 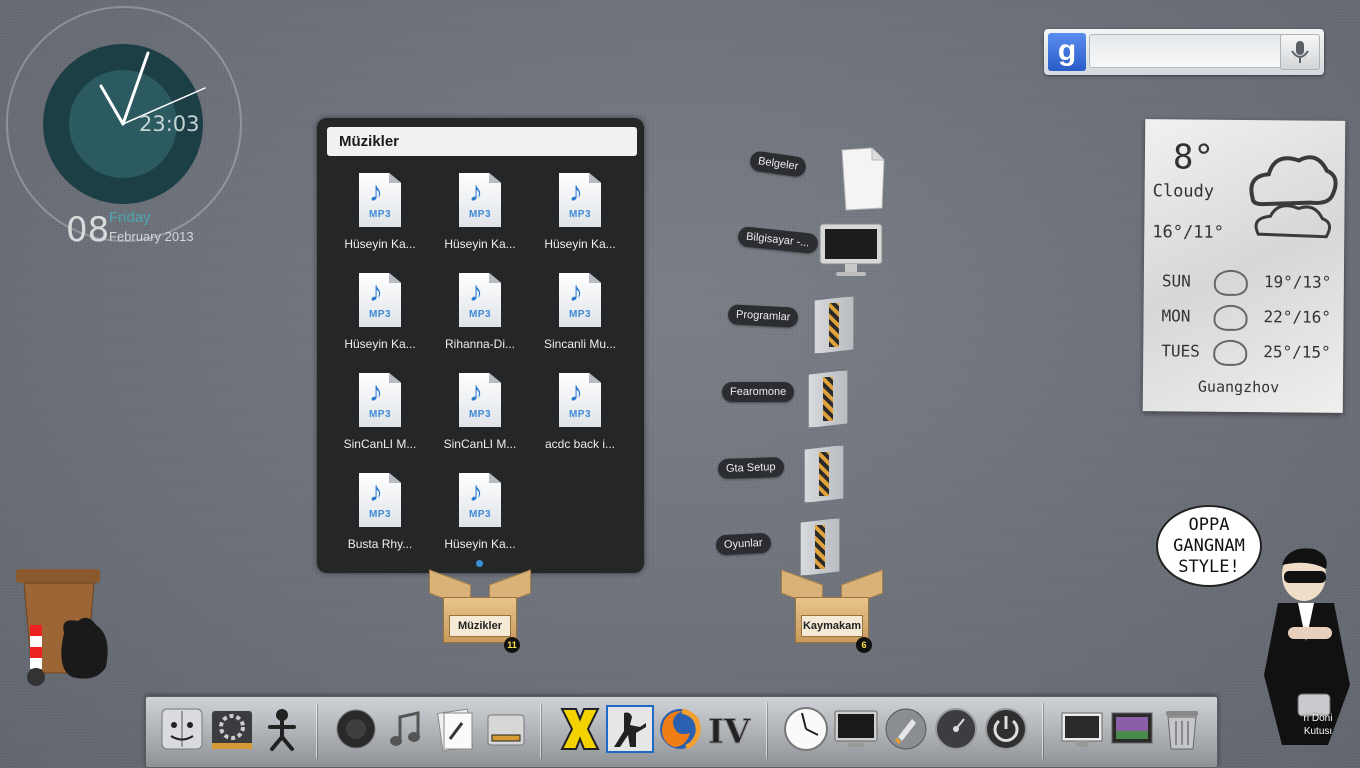 I want to click on trash-icon, so click(x=1182, y=729).